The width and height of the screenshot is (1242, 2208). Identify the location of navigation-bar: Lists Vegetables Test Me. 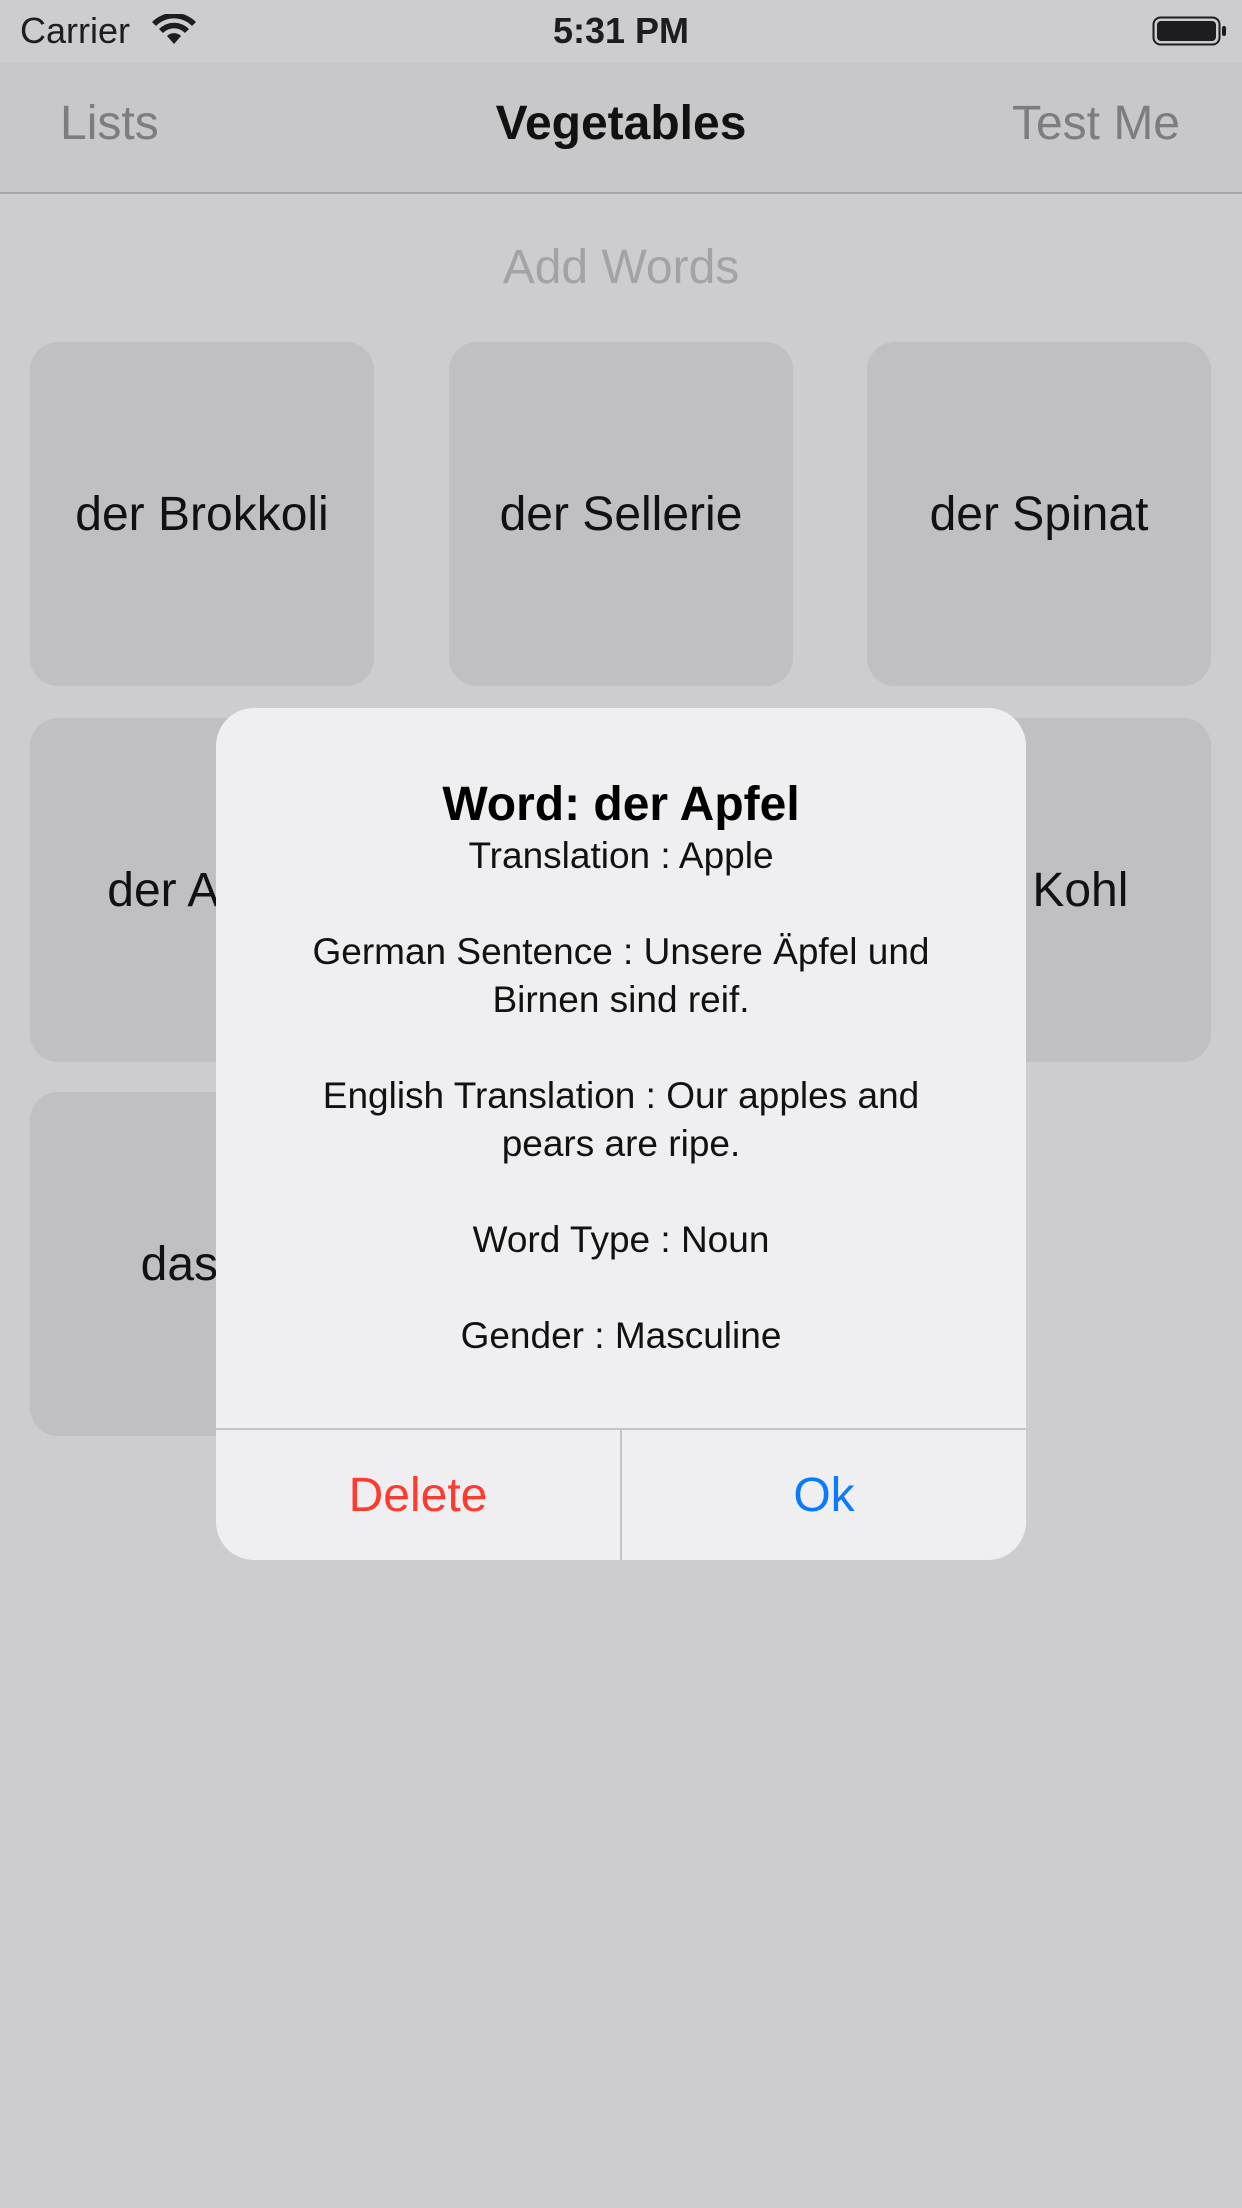
(621, 128).